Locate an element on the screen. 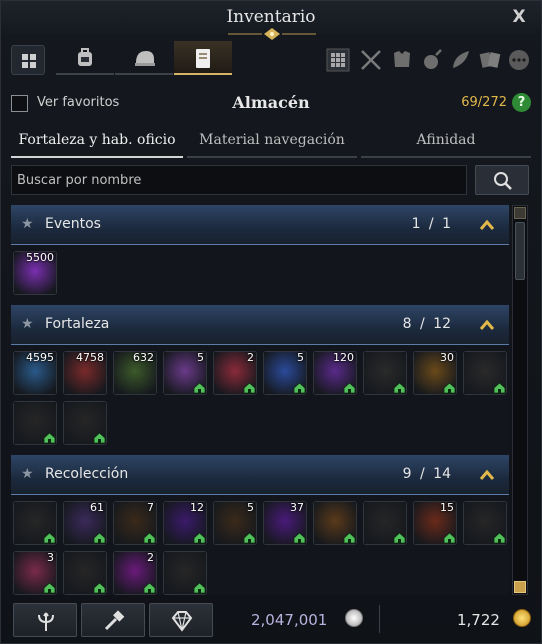  item-quantity: 632 is located at coordinates (143, 357).